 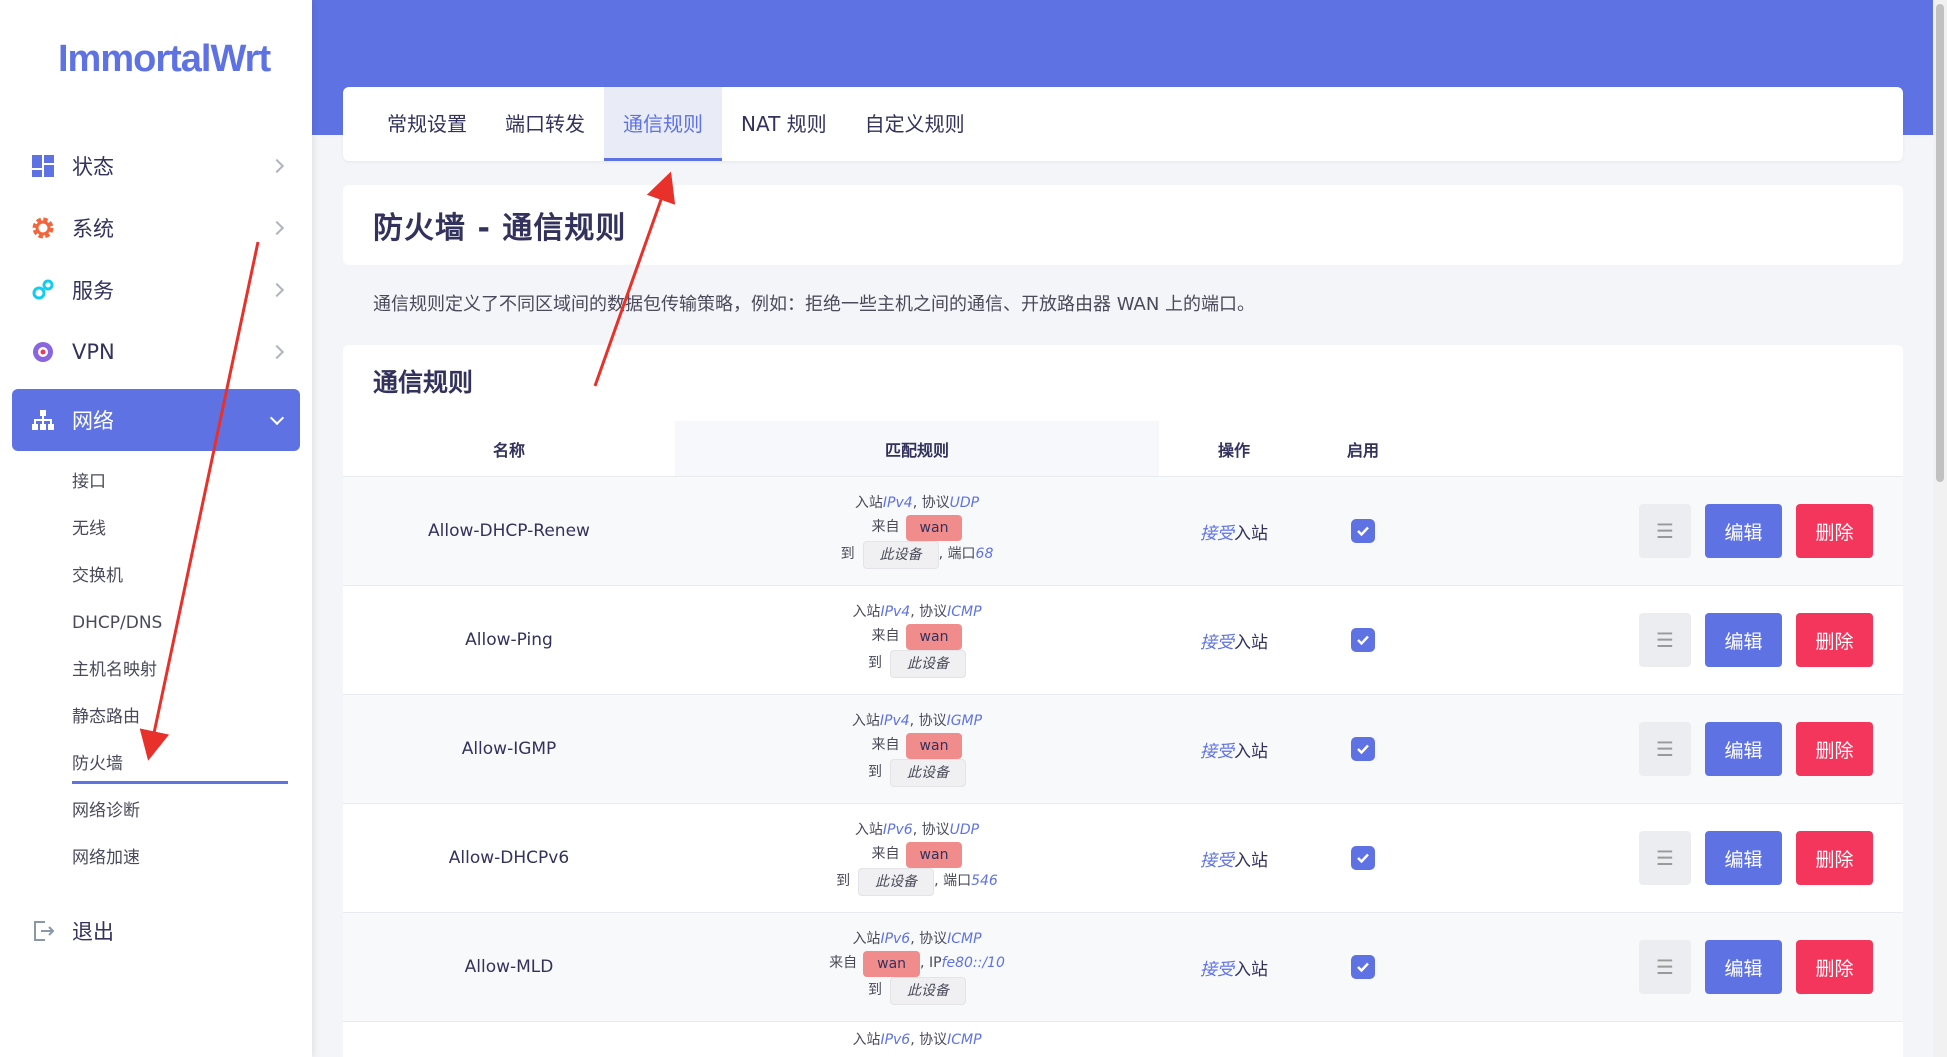 I want to click on sidebar-subitem-switch: 交换机, so click(x=156, y=576).